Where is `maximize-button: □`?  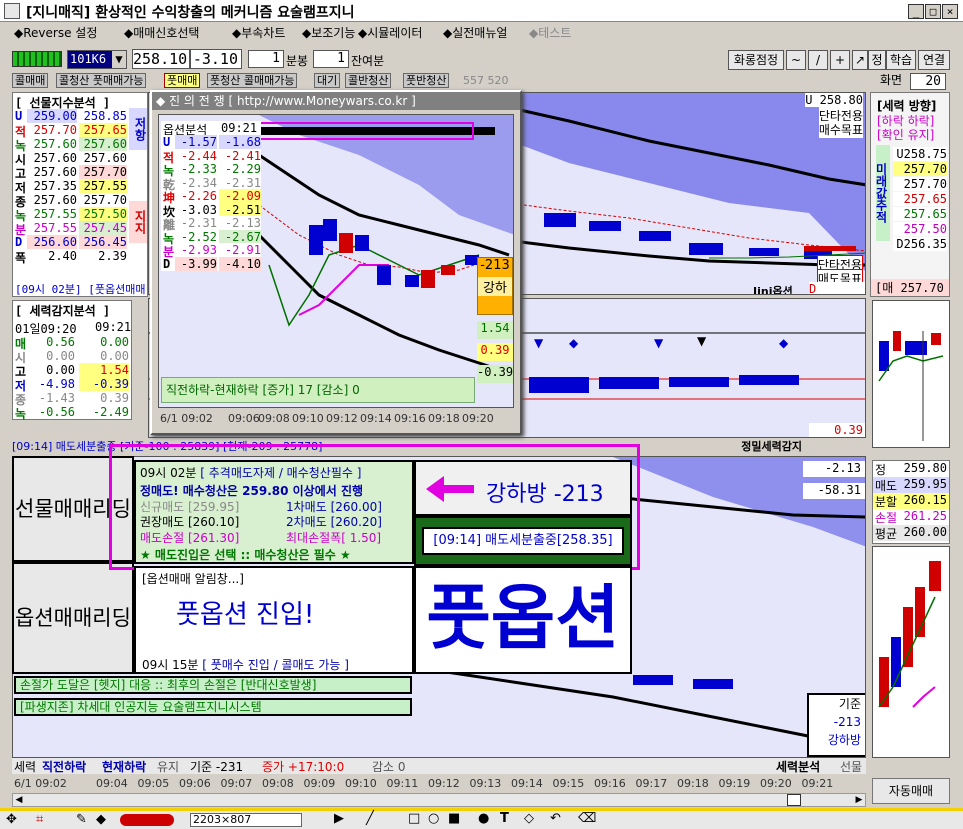
maximize-button: □ is located at coordinates (933, 11).